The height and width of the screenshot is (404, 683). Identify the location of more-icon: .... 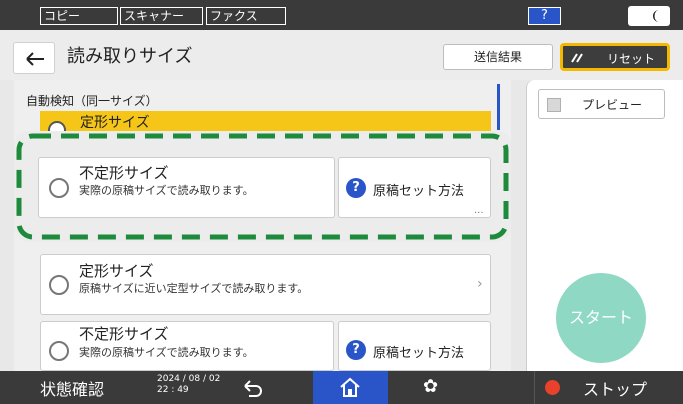
(479, 210).